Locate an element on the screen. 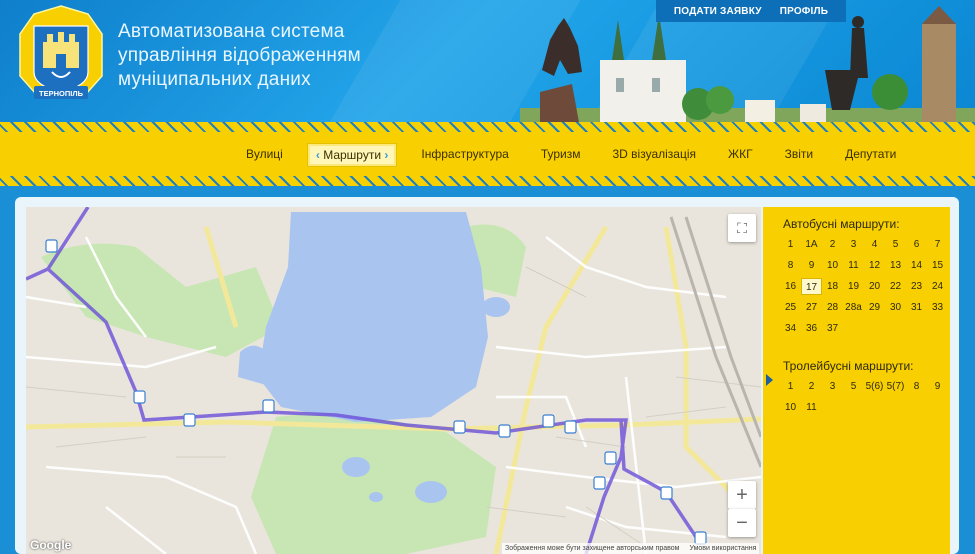 The width and height of the screenshot is (975, 554). trolley-routes-title: Тролейбусні маршрути: is located at coordinates (848, 366).